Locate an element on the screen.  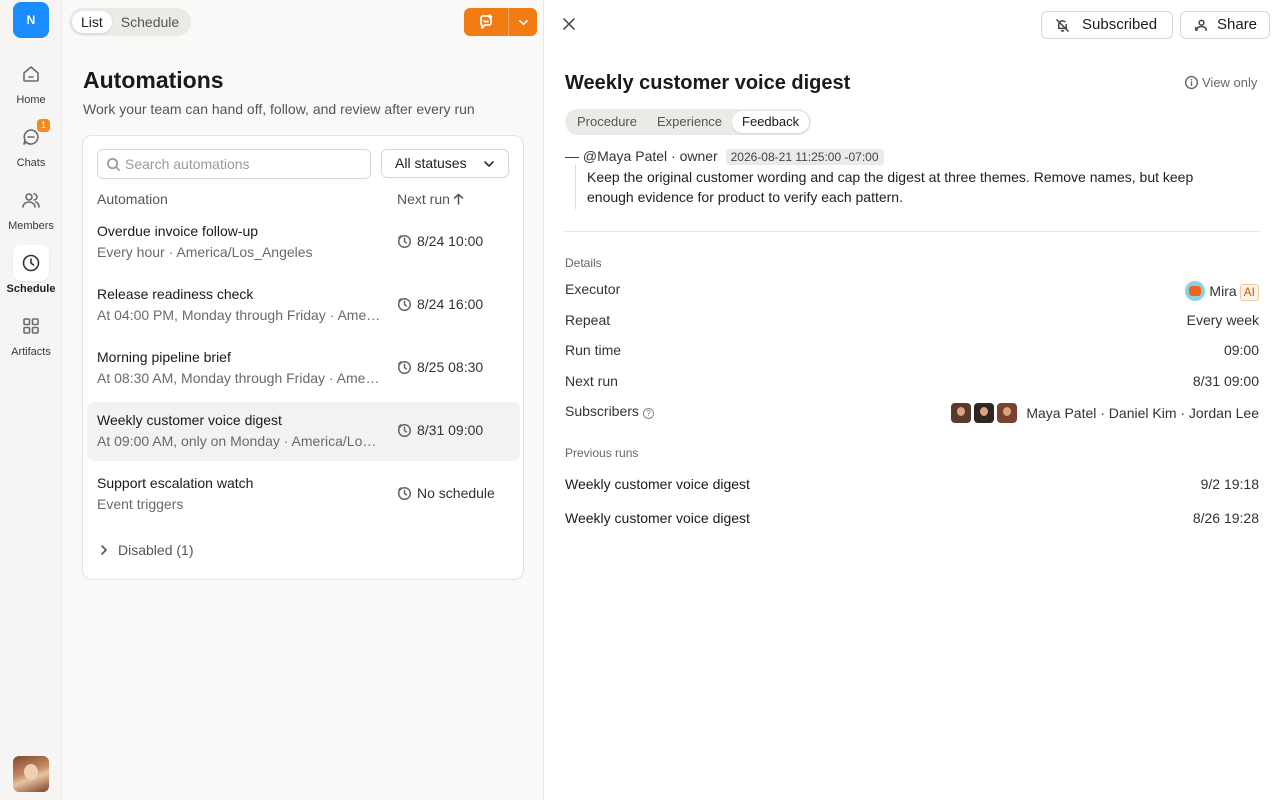
workspace-badge: N is located at coordinates (31, 20).